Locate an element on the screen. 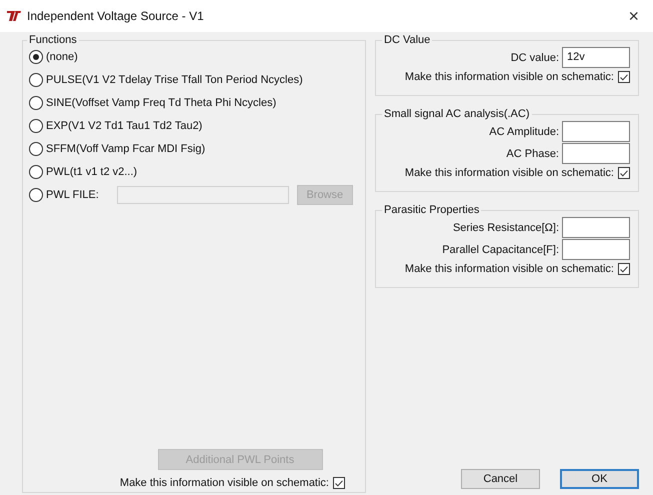  option-label: PWL FILE: is located at coordinates (72, 195).